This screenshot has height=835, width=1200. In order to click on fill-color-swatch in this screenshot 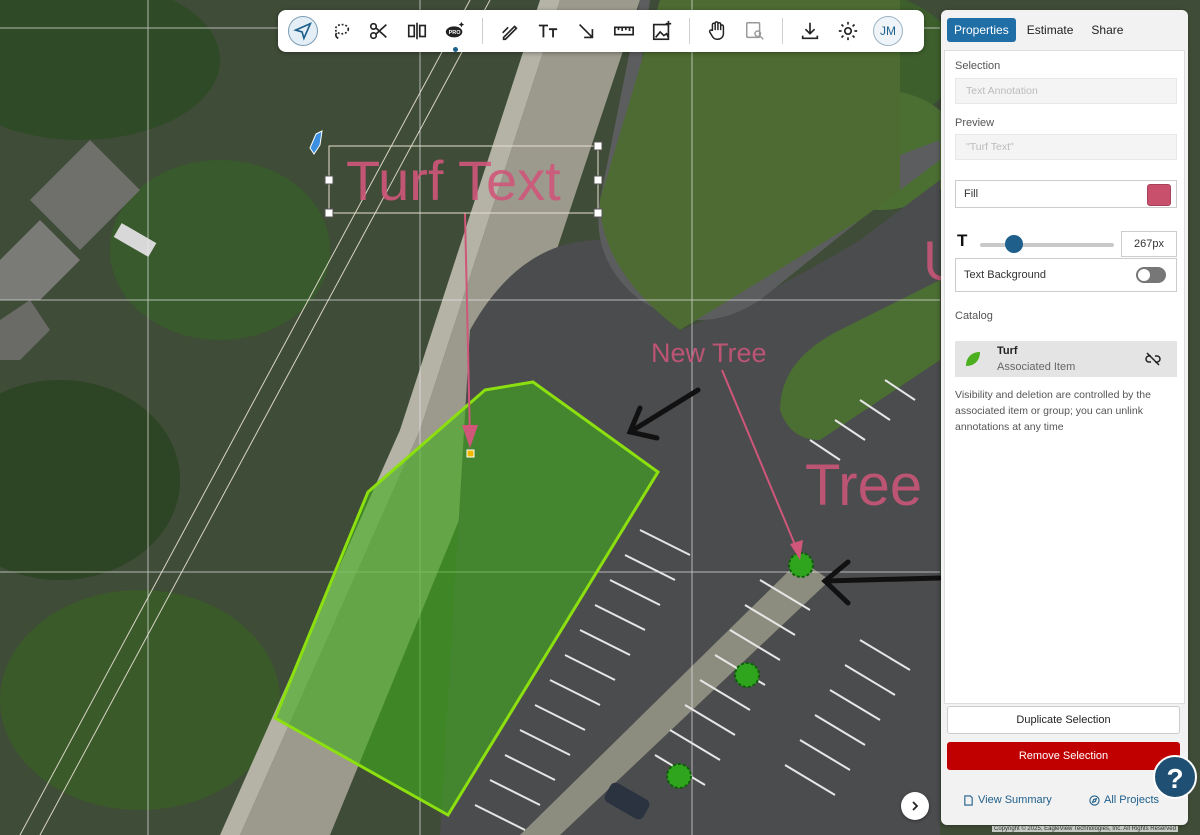, I will do `click(1159, 195)`.